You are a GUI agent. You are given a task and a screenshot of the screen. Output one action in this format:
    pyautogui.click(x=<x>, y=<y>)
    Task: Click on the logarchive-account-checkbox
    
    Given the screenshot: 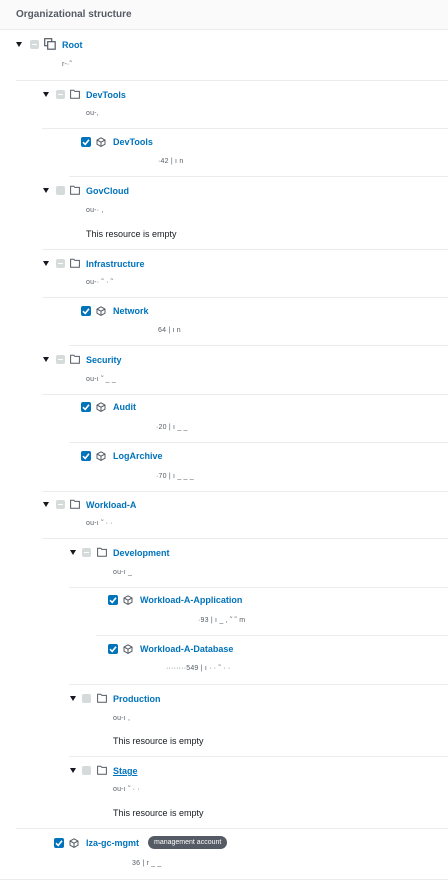 What is the action you would take?
    pyautogui.click(x=86, y=456)
    